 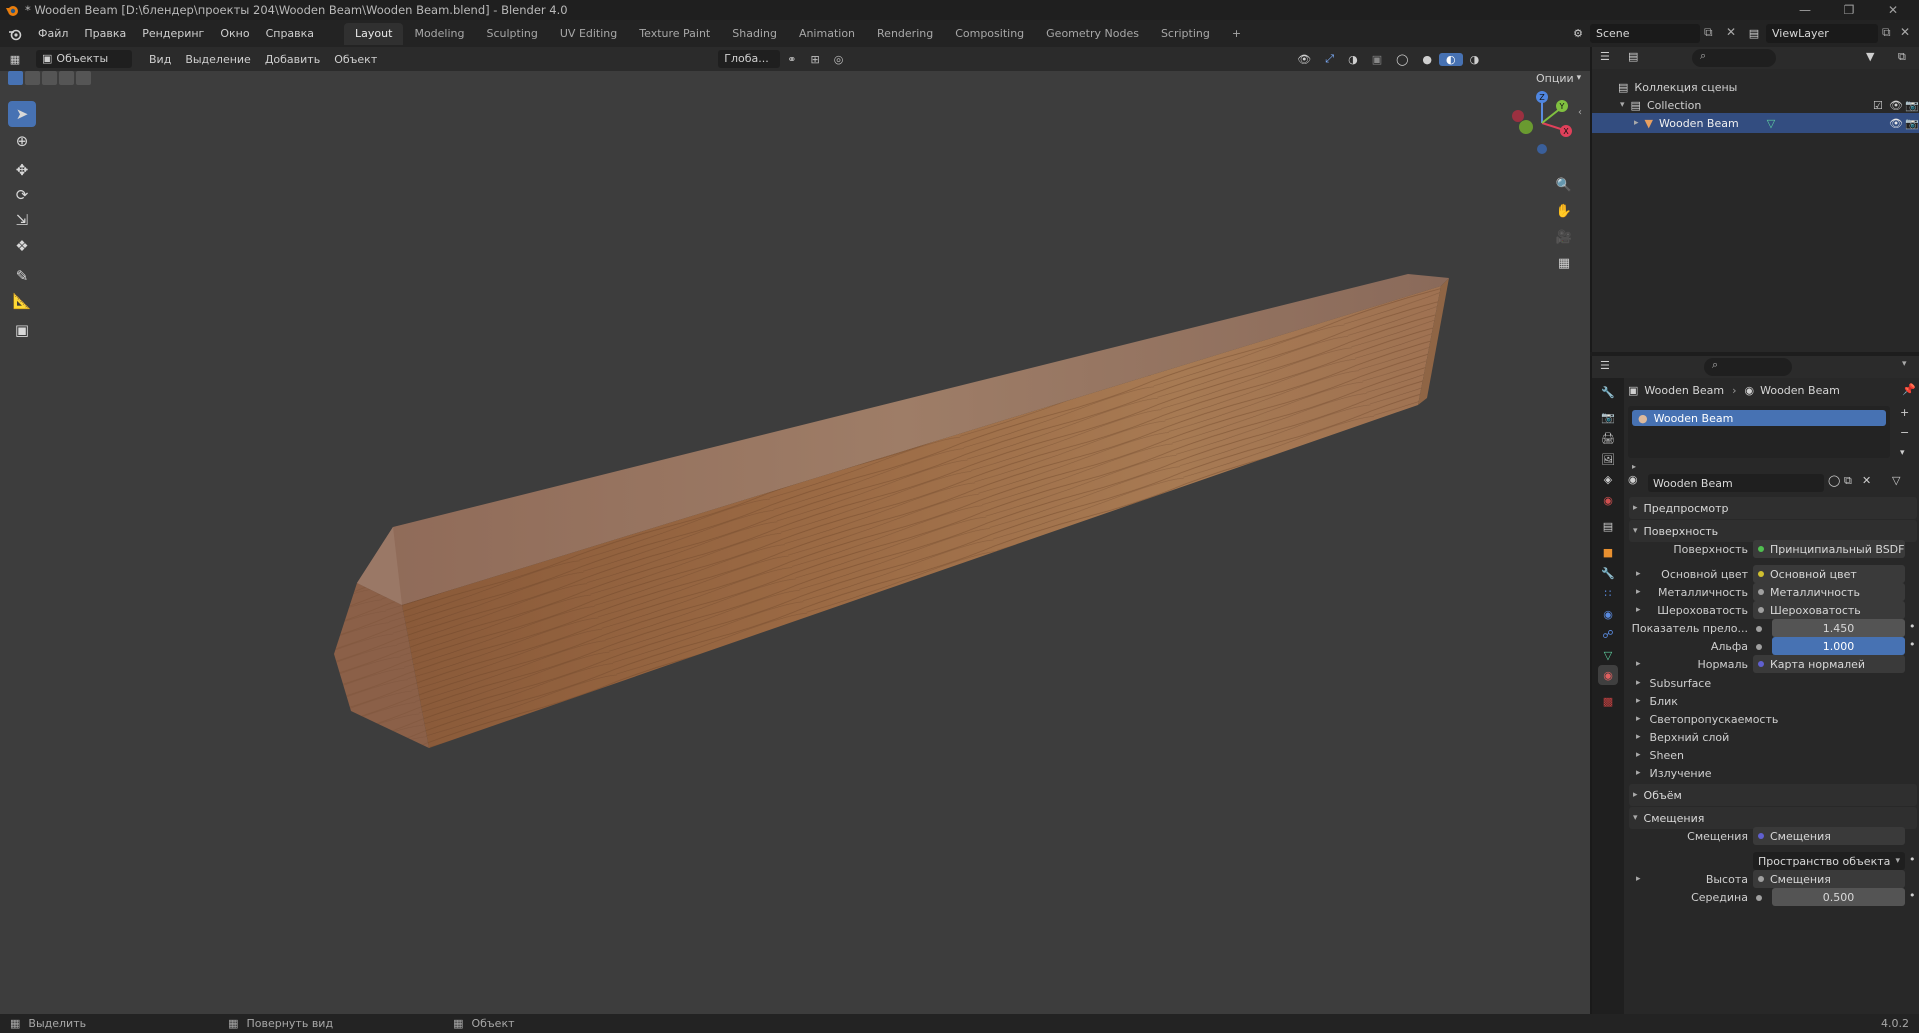 What do you see at coordinates (1608, 392) in the screenshot?
I see `tool-tab-icon: 🔧` at bounding box center [1608, 392].